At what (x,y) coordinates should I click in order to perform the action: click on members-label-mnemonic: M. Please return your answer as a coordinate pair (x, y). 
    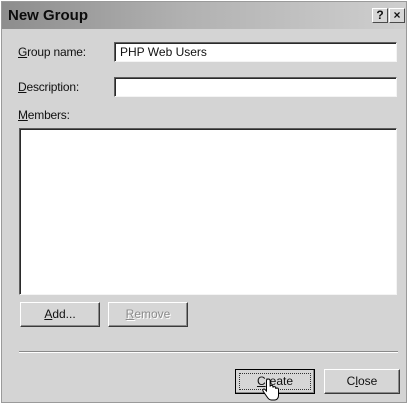
    Looking at the image, I should click on (23, 115).